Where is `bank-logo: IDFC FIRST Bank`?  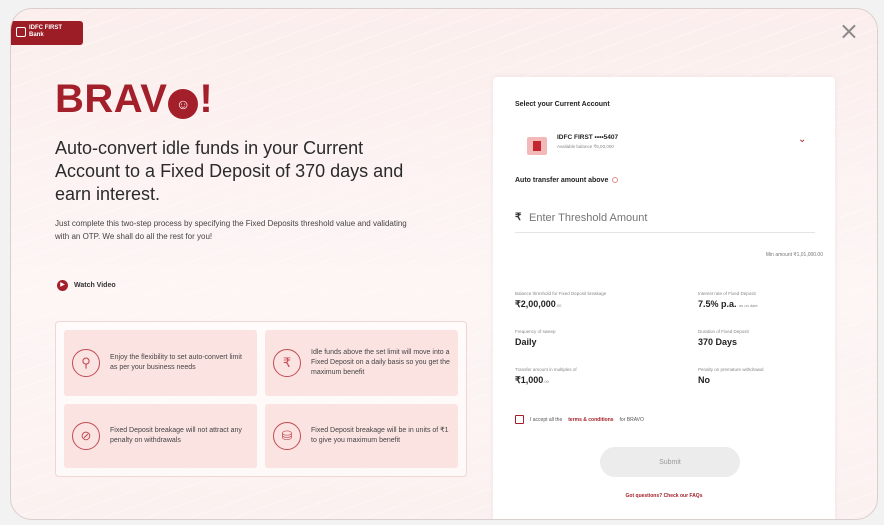
bank-logo: IDFC FIRST Bank is located at coordinates (47, 33).